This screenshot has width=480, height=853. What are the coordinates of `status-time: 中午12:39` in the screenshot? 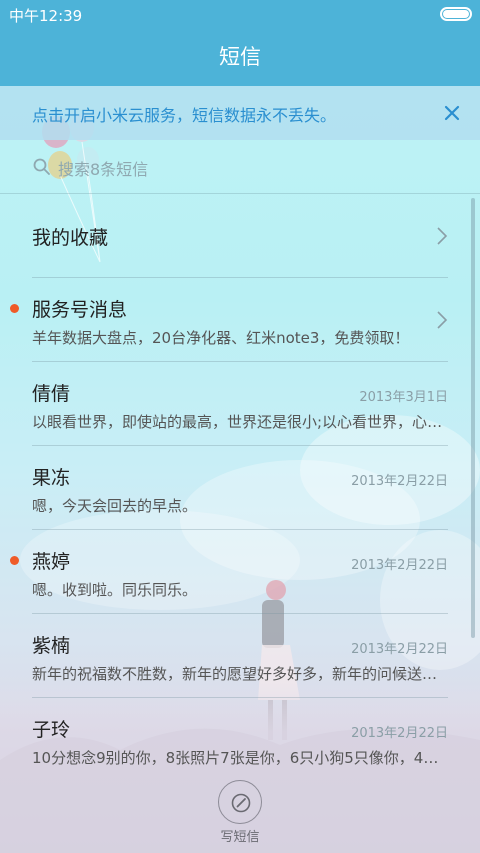 It's located at (46, 16).